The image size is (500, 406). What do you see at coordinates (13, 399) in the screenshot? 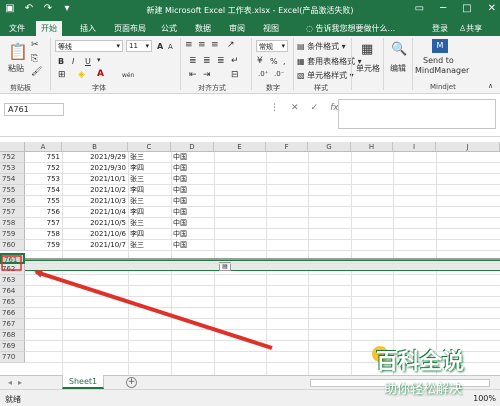
I see `status-text: 就绪` at bounding box center [13, 399].